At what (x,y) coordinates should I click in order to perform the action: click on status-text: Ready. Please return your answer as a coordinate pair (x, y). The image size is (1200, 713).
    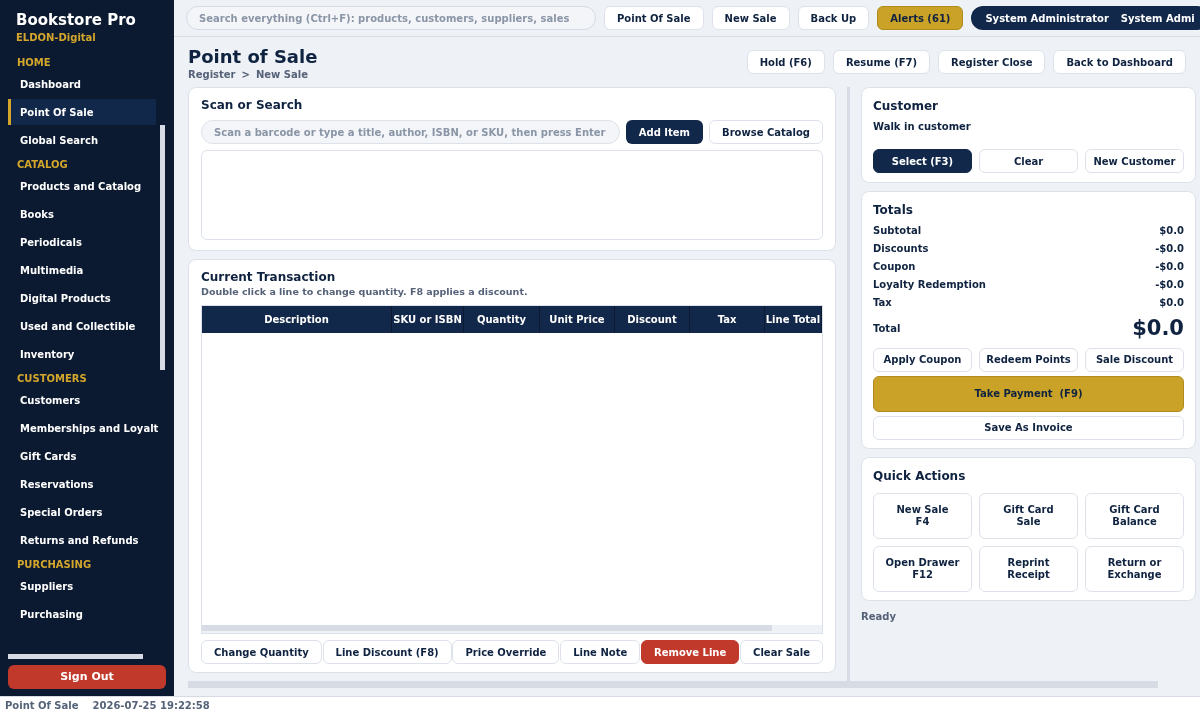
    Looking at the image, I should click on (879, 616).